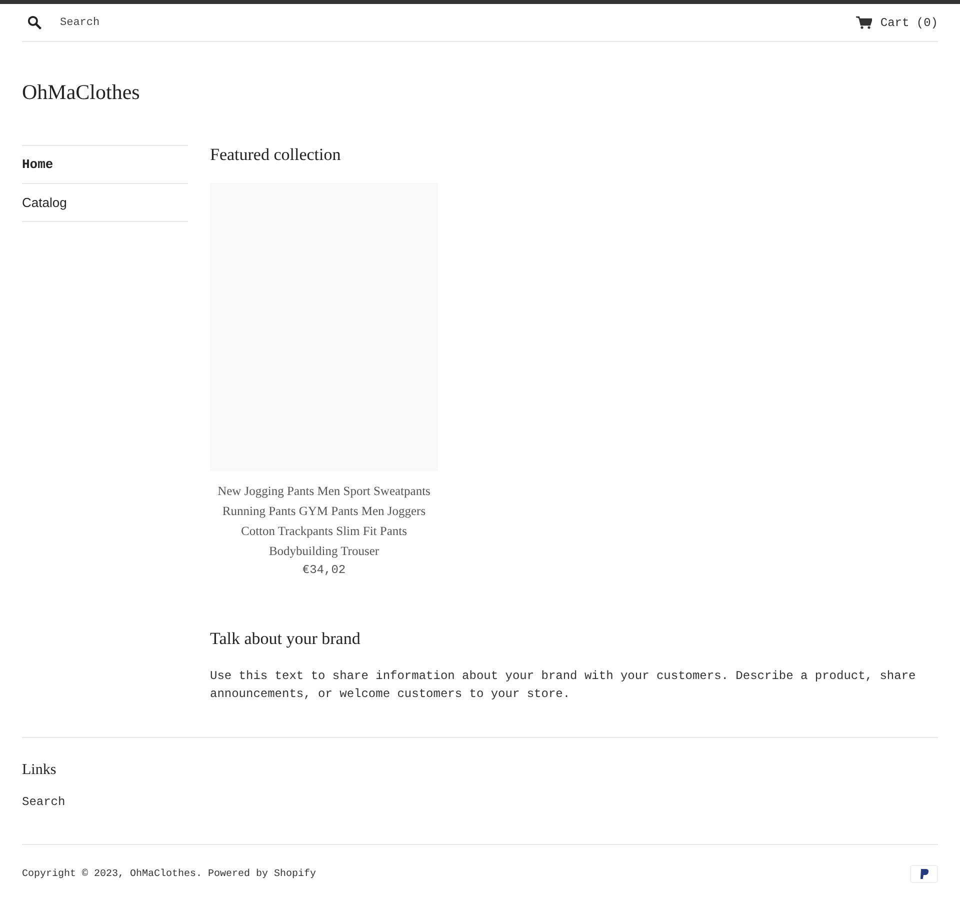 The image size is (960, 913). What do you see at coordinates (105, 165) in the screenshot?
I see `sidebar-item: Home` at bounding box center [105, 165].